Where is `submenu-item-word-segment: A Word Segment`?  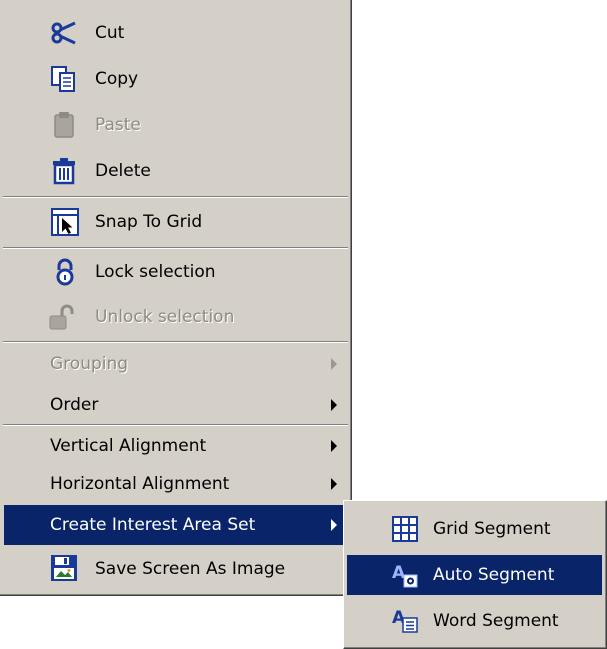
submenu-item-word-segment: A Word Segment is located at coordinates (474, 621).